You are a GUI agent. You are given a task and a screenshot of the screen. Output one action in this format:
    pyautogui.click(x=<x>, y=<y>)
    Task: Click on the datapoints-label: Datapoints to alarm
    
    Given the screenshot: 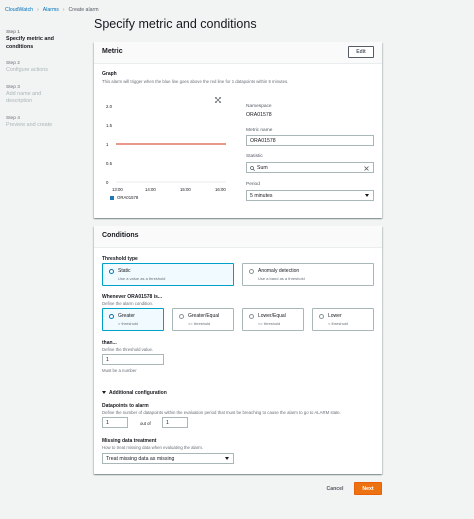 What is the action you would take?
    pyautogui.click(x=125, y=406)
    